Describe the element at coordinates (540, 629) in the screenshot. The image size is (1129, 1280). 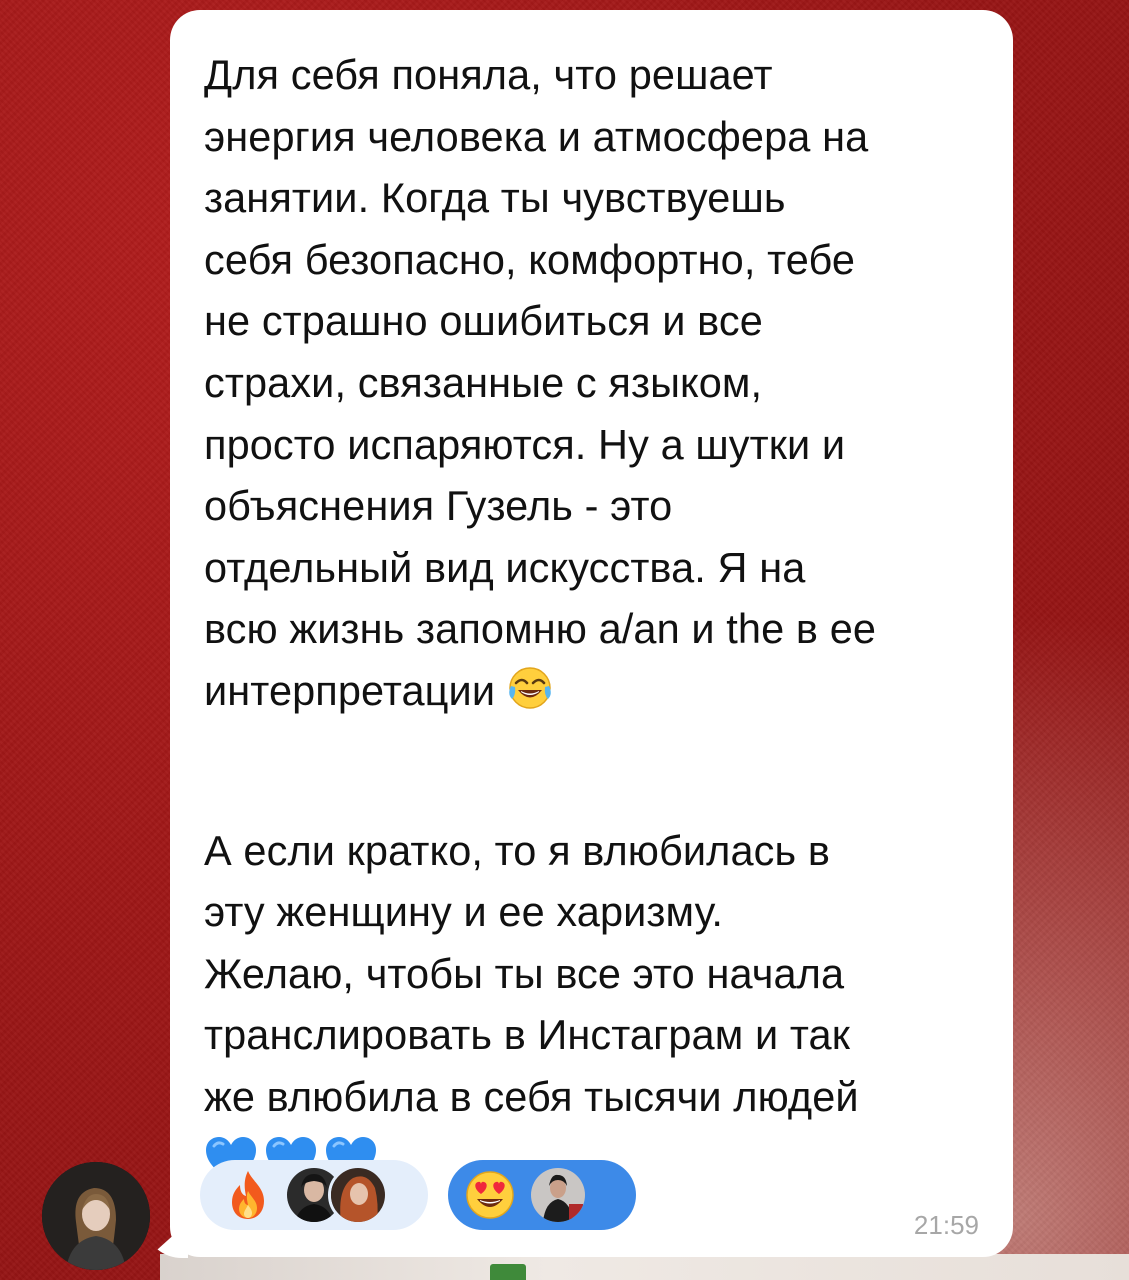
I see `message-line: всю жизнь запомню a/an и the в ее` at that location.